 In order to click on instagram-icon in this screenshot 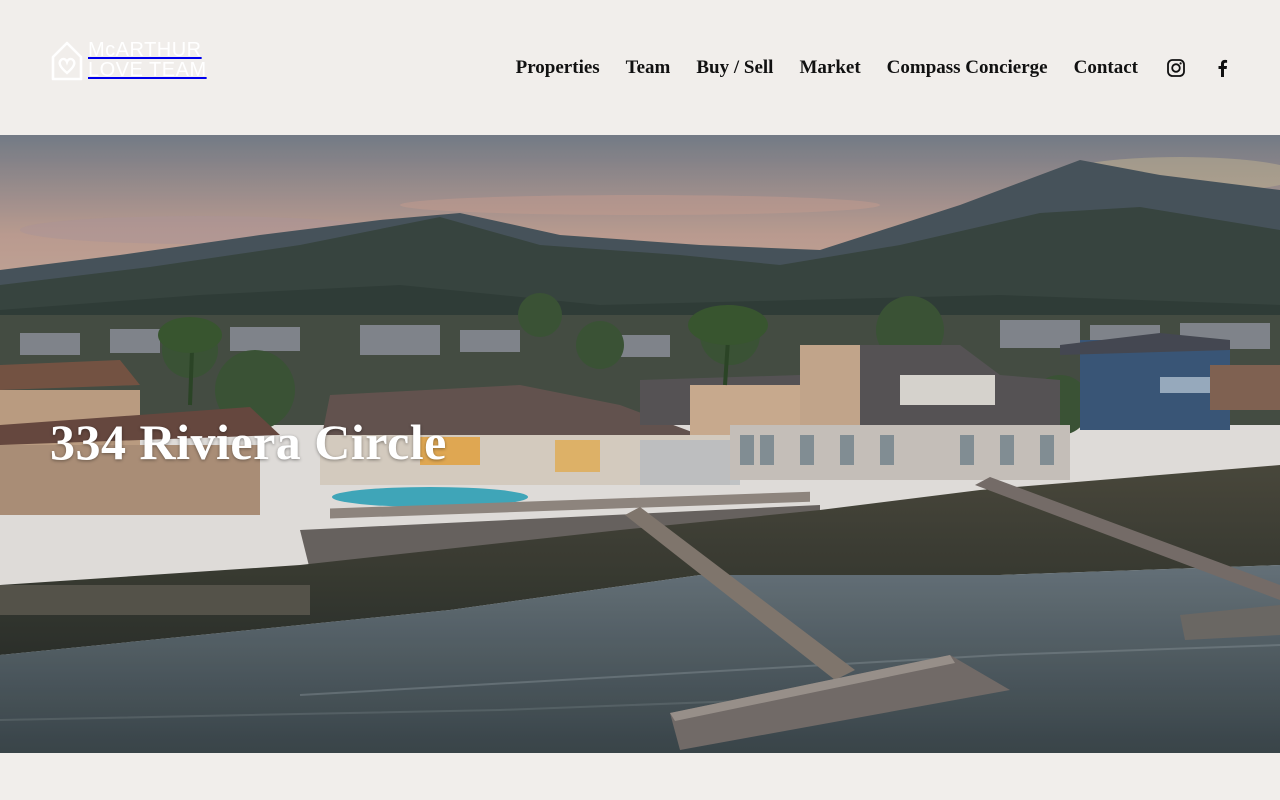, I will do `click(1176, 68)`.